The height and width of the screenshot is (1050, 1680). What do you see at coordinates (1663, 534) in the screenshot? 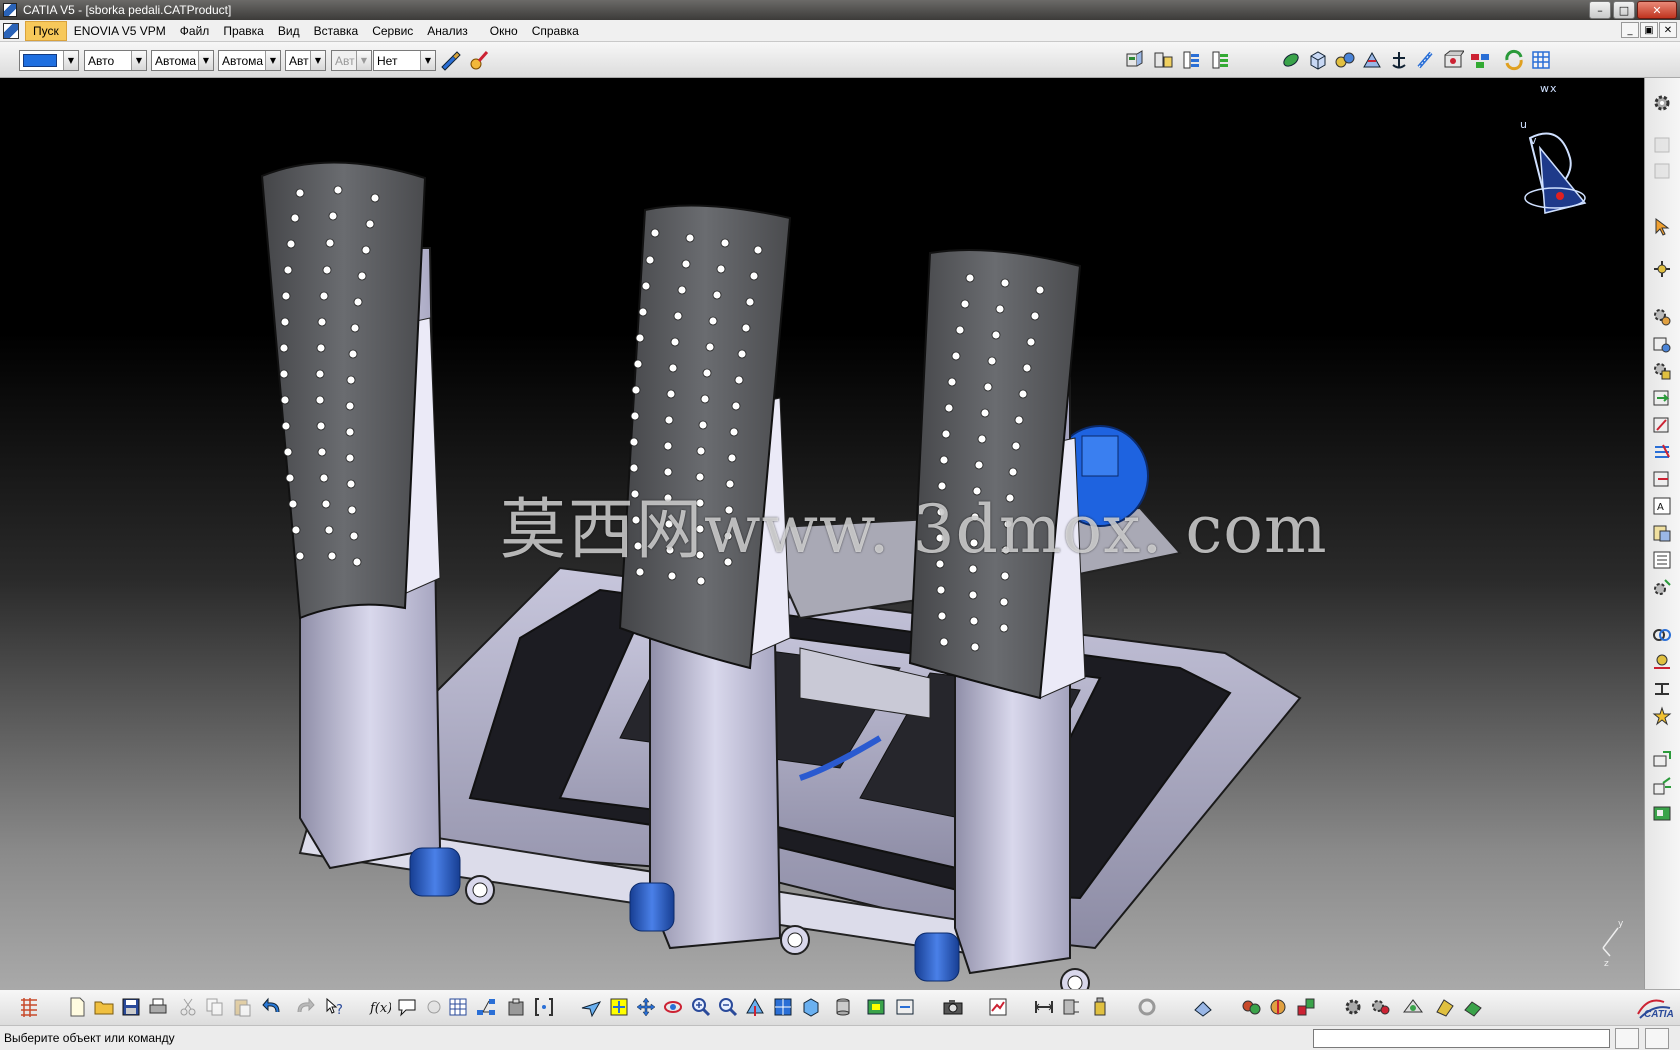
I see `catalog-browser-icon` at bounding box center [1663, 534].